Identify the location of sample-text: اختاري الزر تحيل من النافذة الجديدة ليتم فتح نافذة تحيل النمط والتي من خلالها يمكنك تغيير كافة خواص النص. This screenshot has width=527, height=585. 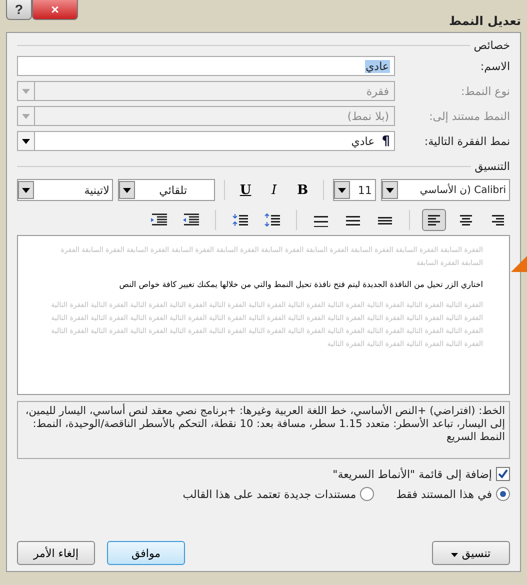
(300, 284).